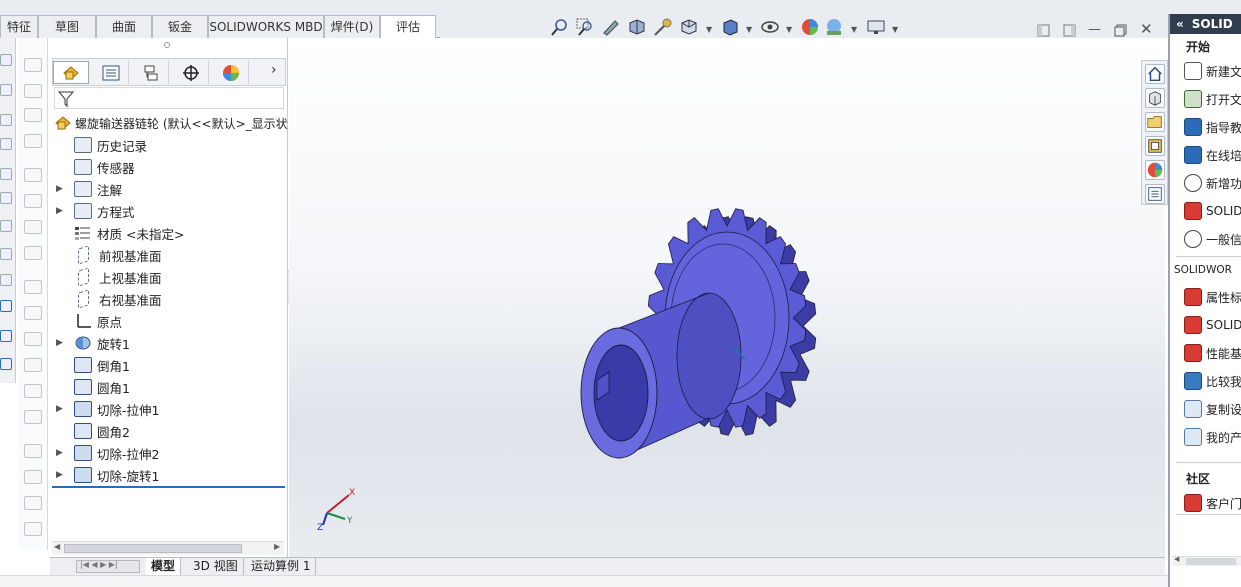  I want to click on zoom-to-fit-icon, so click(560, 27).